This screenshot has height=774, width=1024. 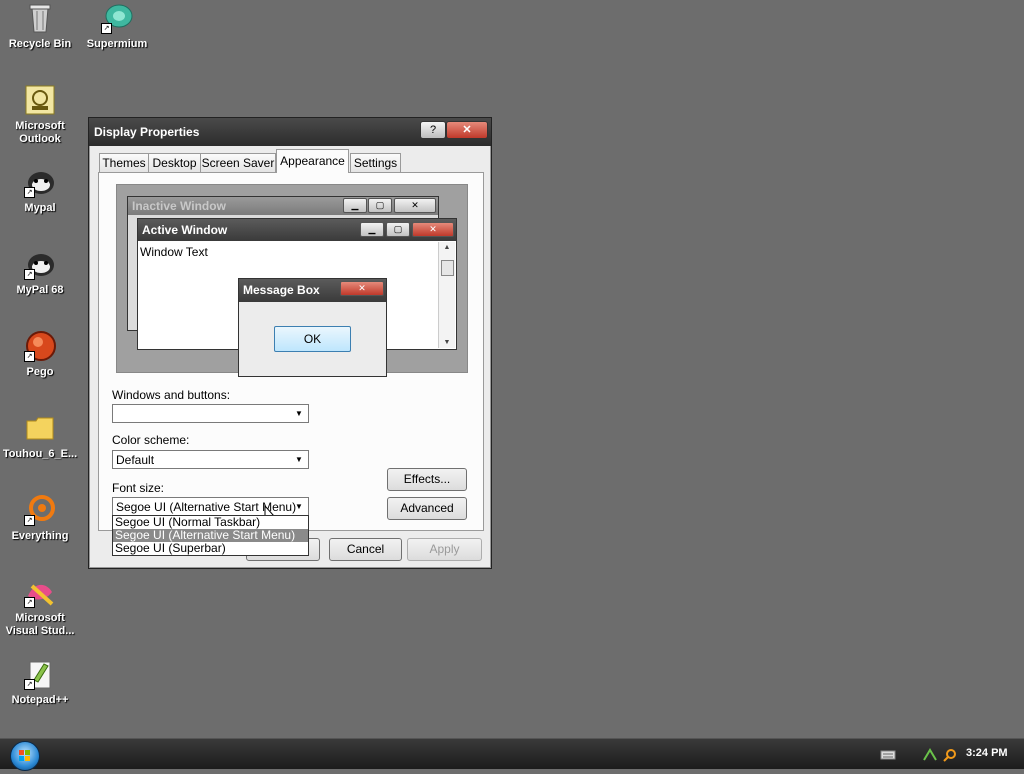 What do you see at coordinates (446, 295) in the screenshot?
I see `preview-scrollbar: ▲ ▼` at bounding box center [446, 295].